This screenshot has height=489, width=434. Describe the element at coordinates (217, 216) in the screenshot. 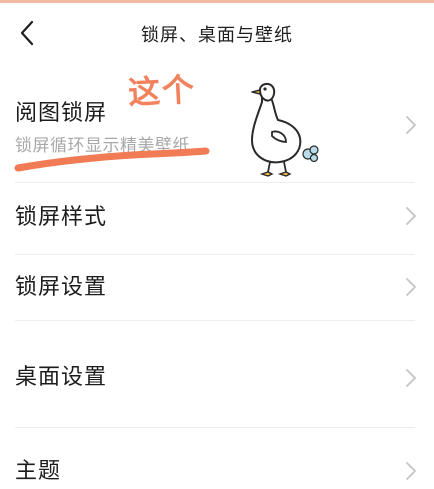

I see `list-item-lock-screen-style: 锁屏样式` at that location.